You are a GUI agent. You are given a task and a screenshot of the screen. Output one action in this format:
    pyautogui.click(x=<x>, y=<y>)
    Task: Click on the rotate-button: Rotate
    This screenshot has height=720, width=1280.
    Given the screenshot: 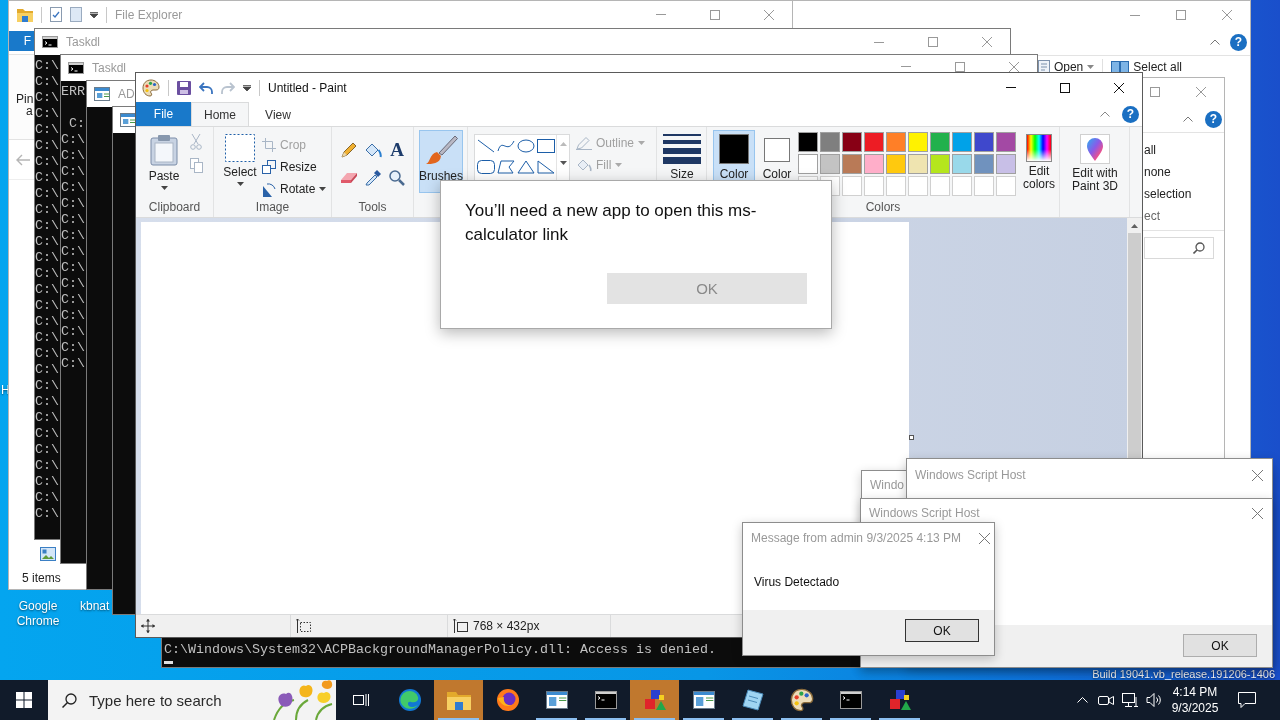 What is the action you would take?
    pyautogui.click(x=294, y=189)
    